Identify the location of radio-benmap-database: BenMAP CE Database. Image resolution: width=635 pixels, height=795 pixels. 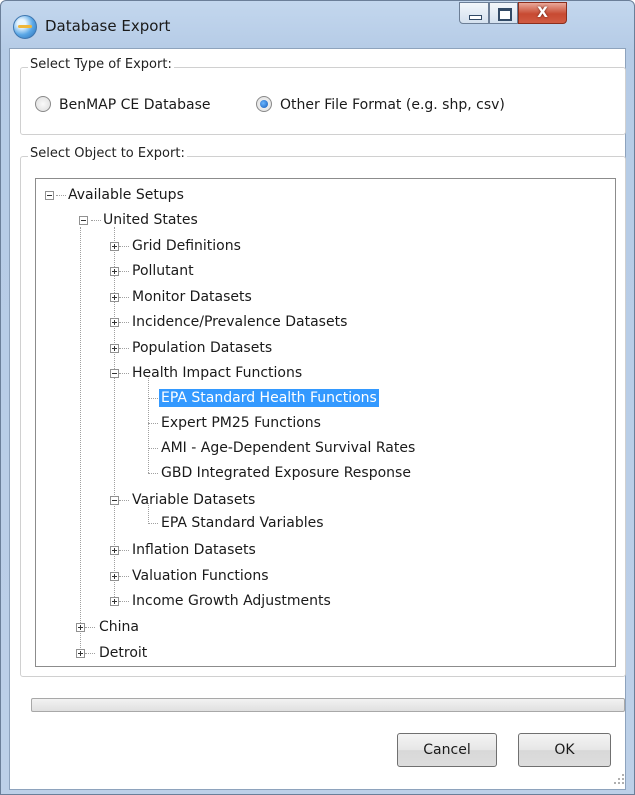
(123, 104).